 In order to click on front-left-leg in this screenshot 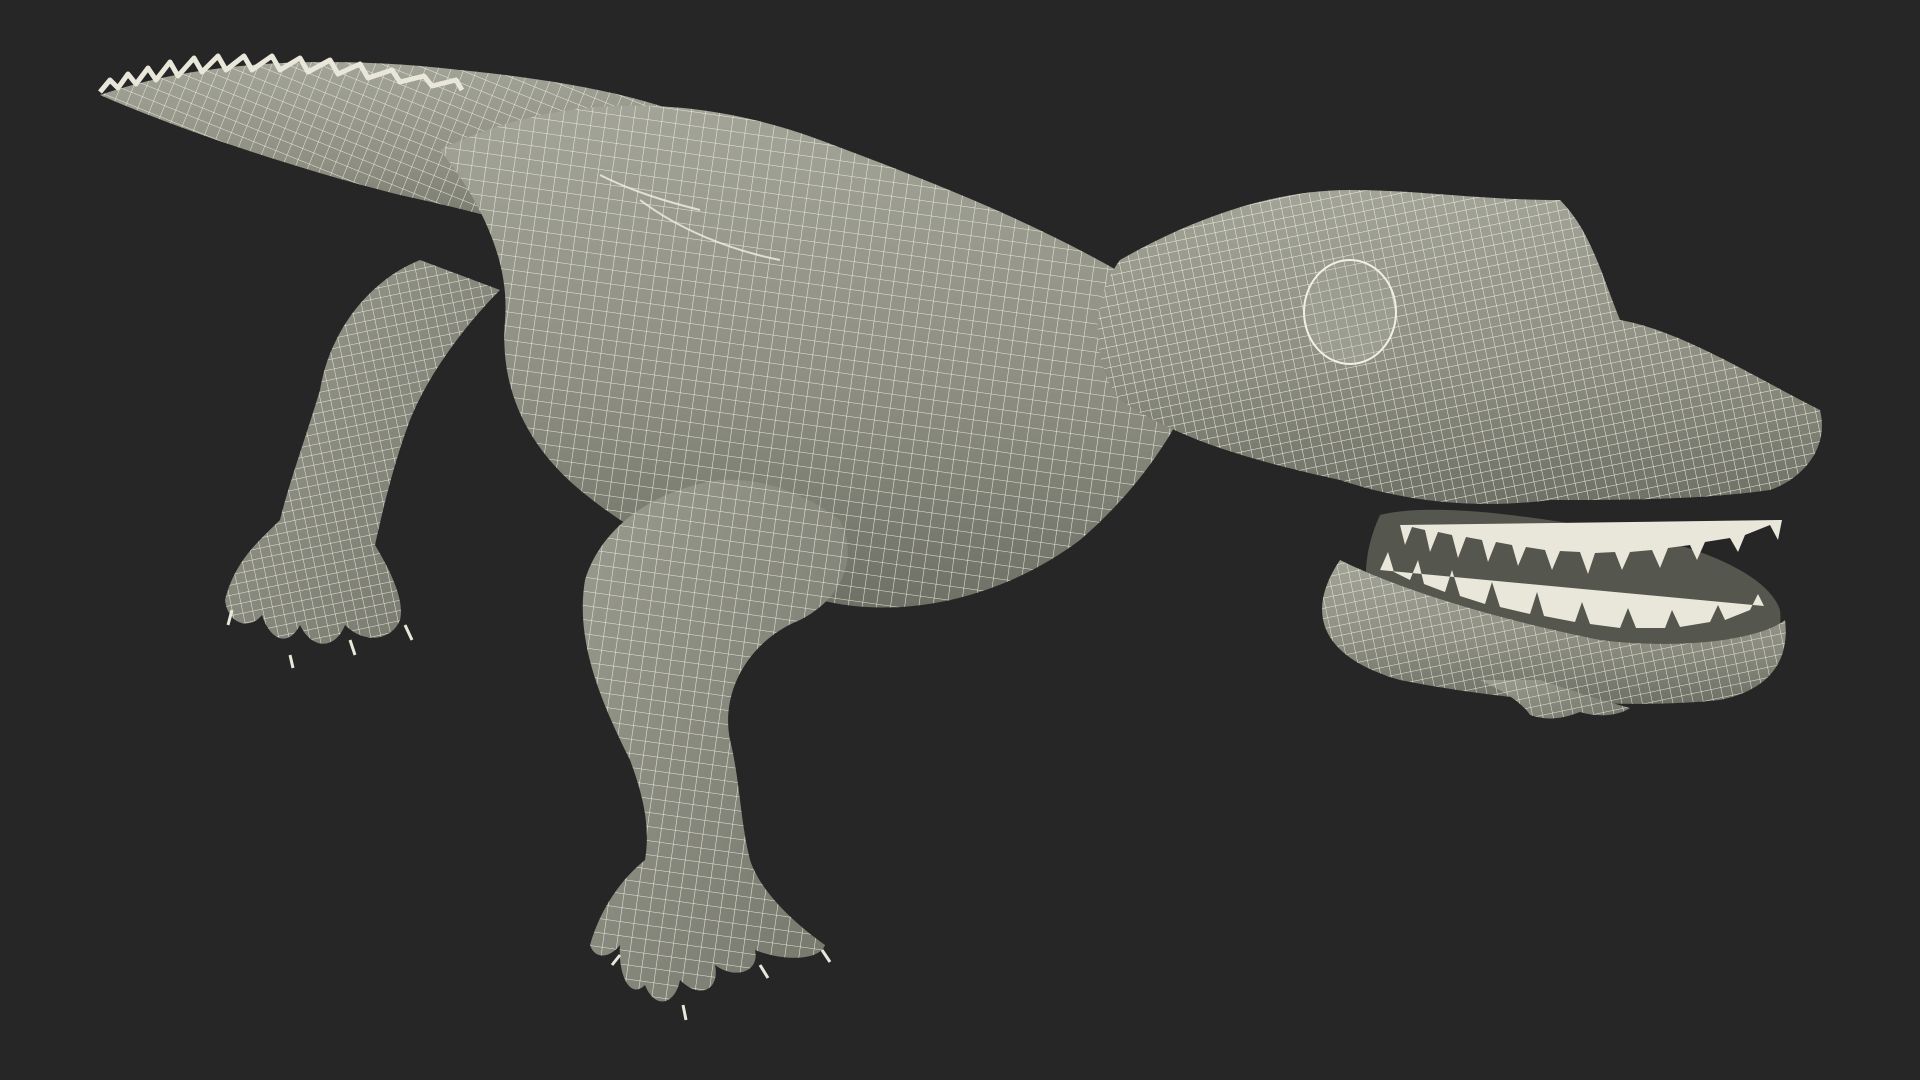, I will do `click(715, 750)`.